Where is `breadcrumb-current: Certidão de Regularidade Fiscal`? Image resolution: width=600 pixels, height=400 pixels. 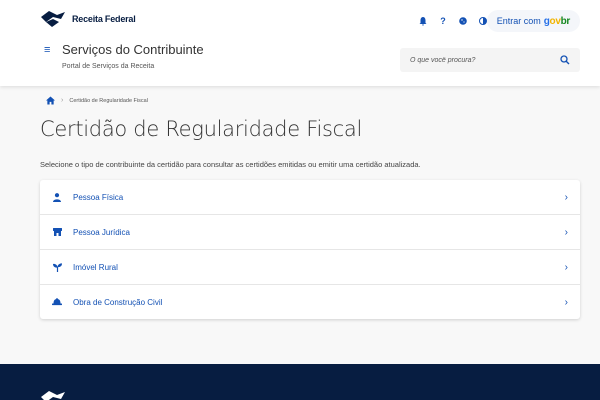
breadcrumb-current: Certidão de Regularidade Fiscal is located at coordinates (108, 100).